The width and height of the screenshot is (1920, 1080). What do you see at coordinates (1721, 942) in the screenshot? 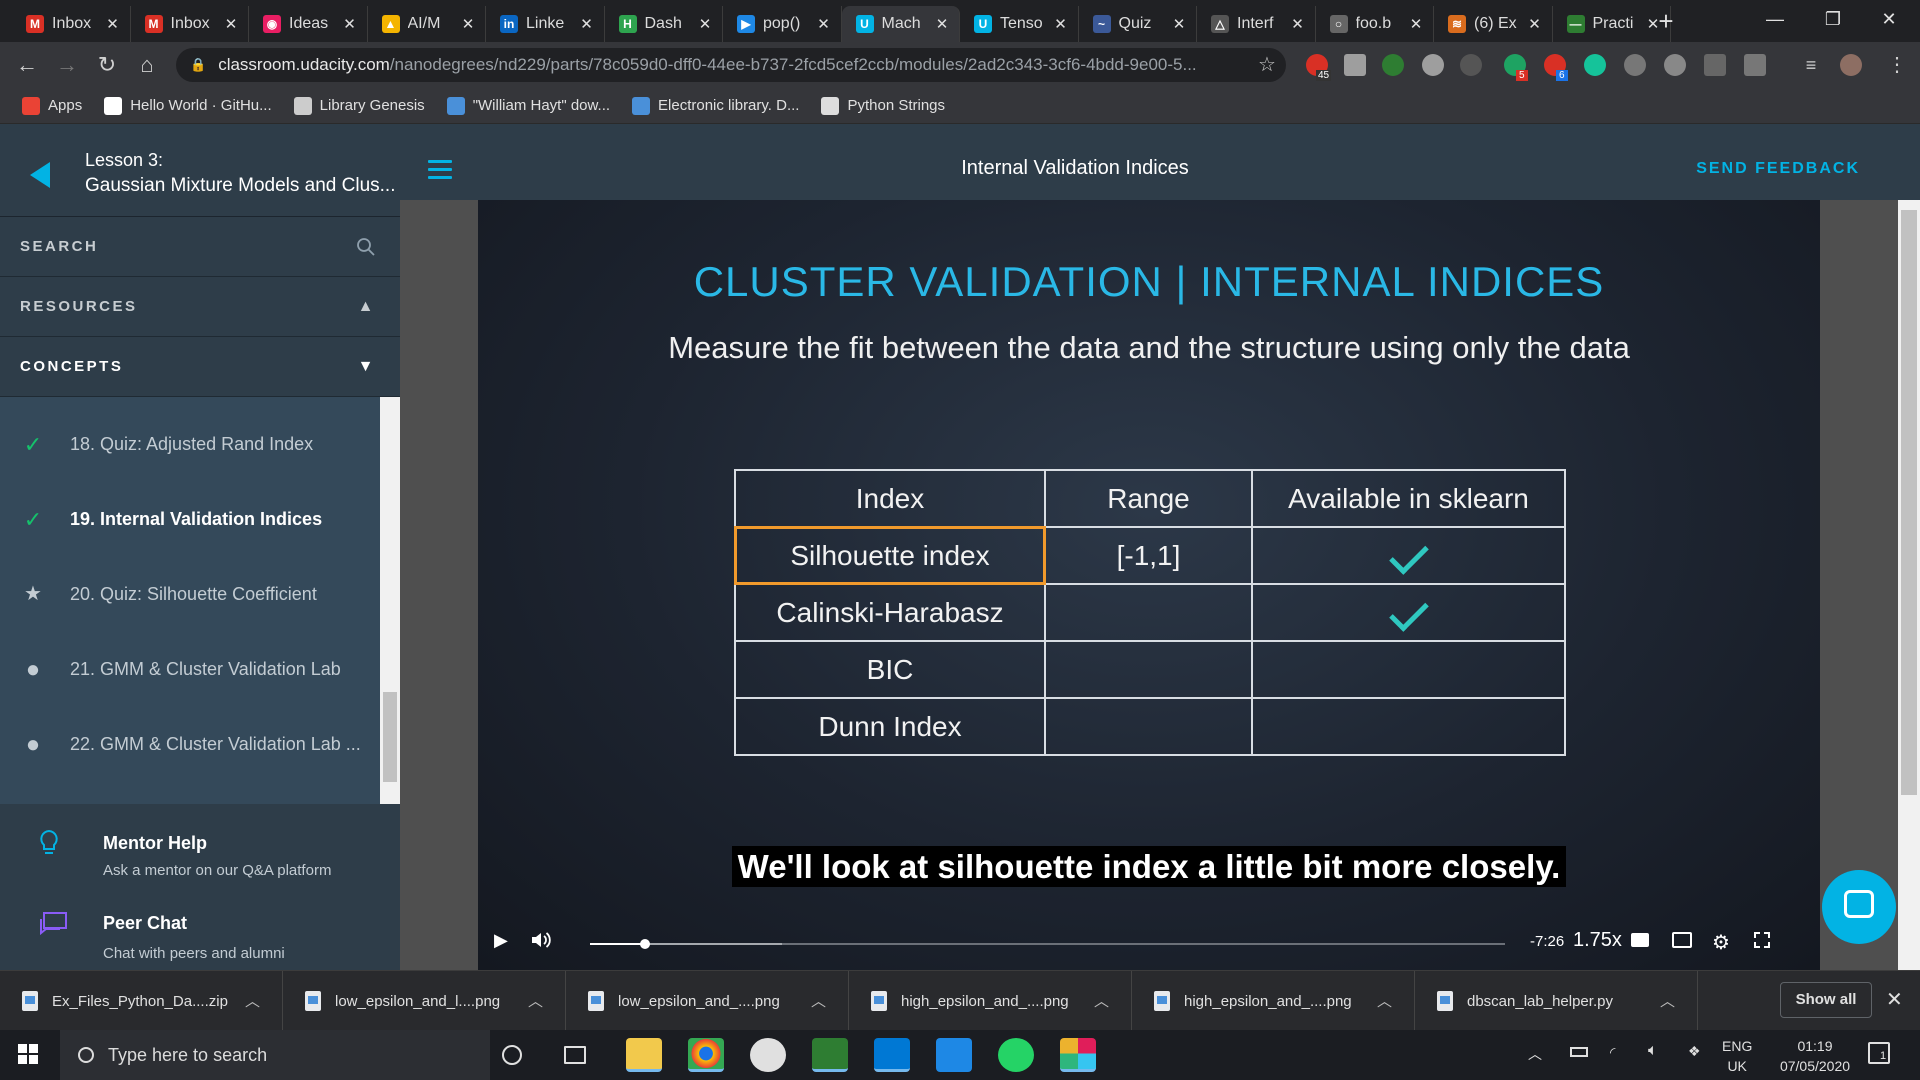
I see `settings-gear-icon: ⚙` at bounding box center [1721, 942].